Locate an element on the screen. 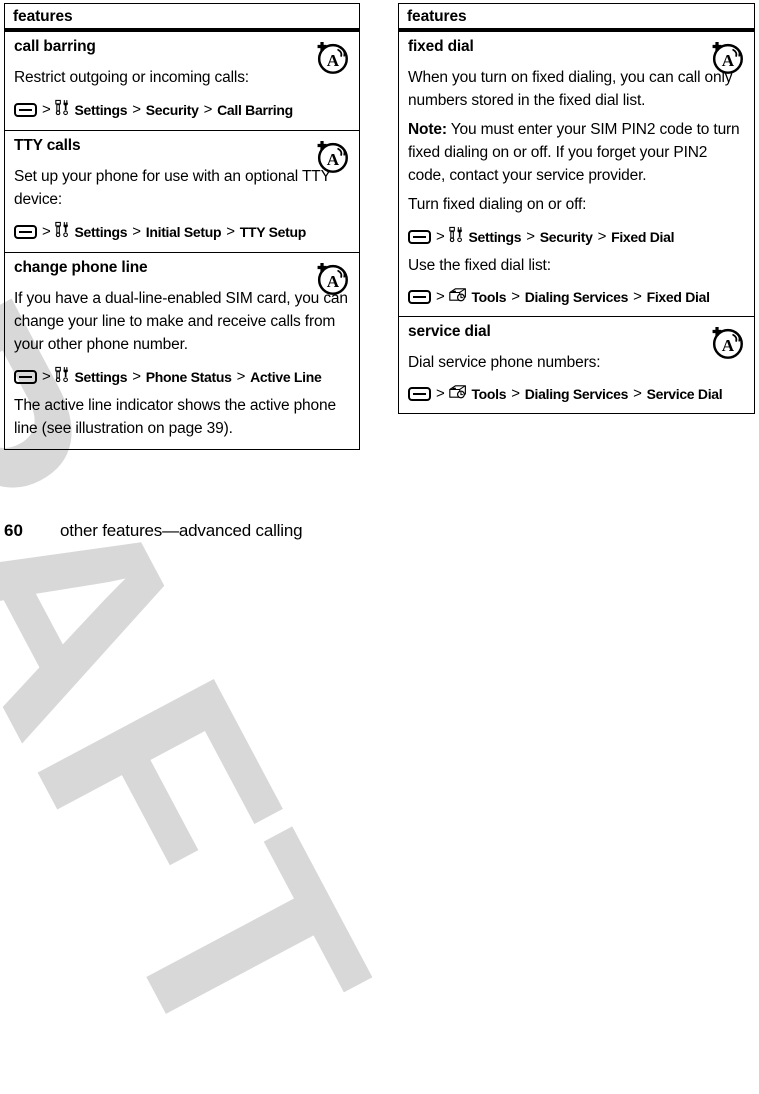 Image resolution: width=759 pixels, height=1094 pixels. feature-title: service dial is located at coordinates (449, 331).